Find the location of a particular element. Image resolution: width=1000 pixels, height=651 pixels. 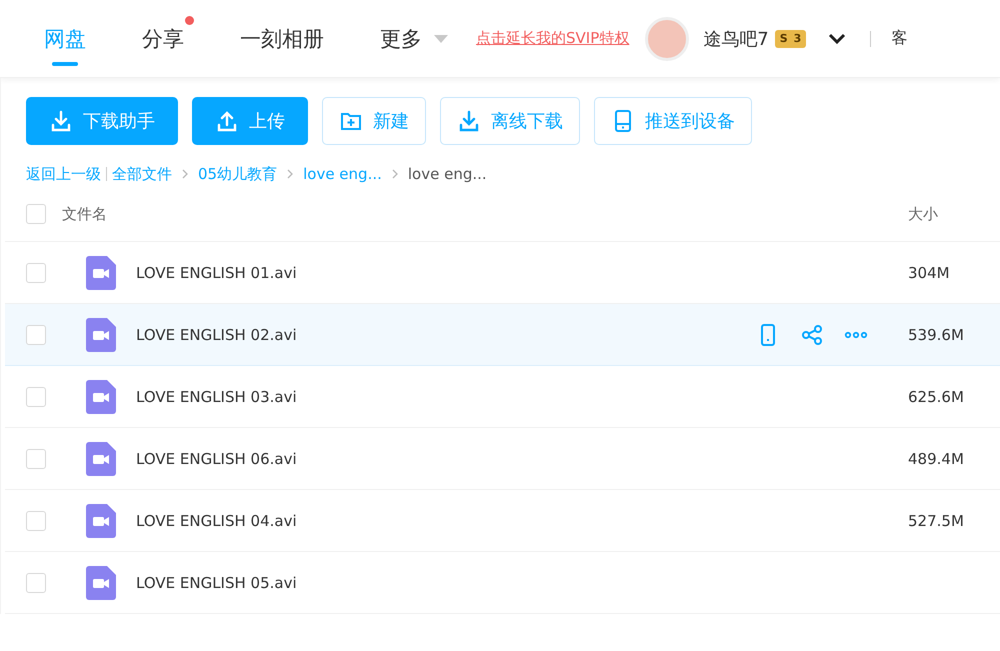

column-header: 文件名 is located at coordinates (485, 214).